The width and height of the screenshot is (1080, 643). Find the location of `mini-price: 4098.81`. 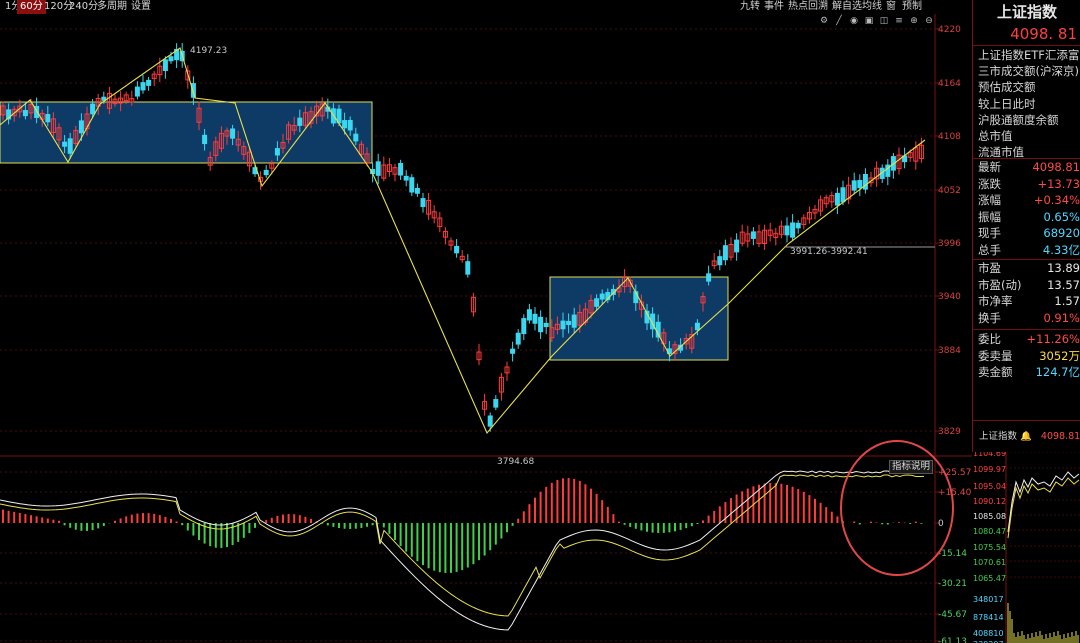

mini-price: 4098.81 is located at coordinates (1060, 436).